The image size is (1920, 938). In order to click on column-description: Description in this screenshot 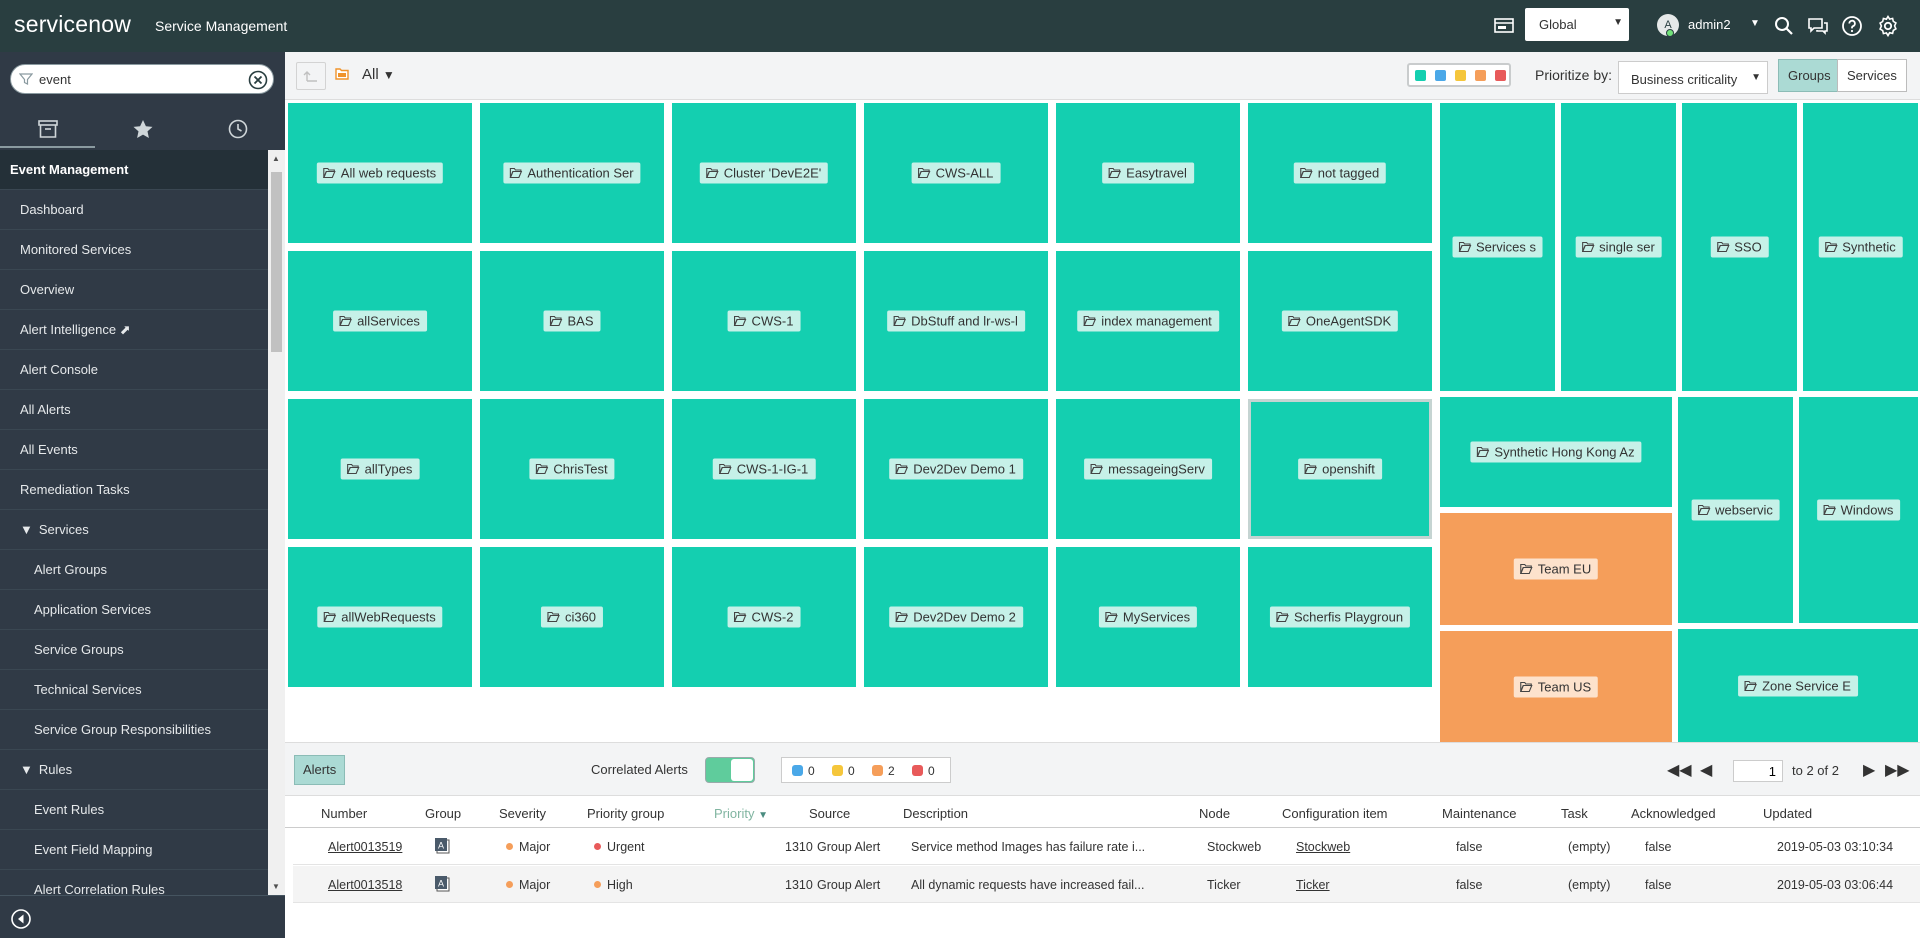, I will do `click(935, 813)`.